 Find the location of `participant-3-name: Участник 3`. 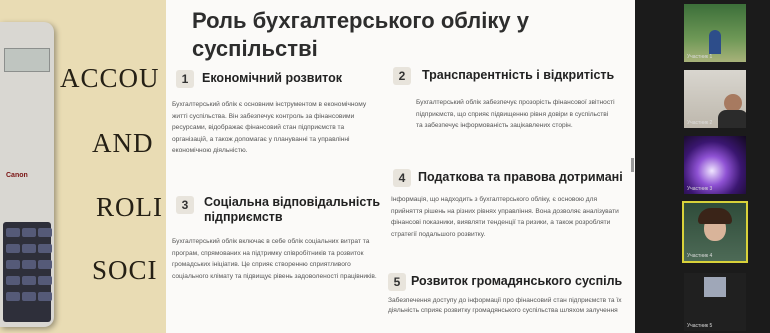

participant-3-name: Участник 3 is located at coordinates (700, 189).